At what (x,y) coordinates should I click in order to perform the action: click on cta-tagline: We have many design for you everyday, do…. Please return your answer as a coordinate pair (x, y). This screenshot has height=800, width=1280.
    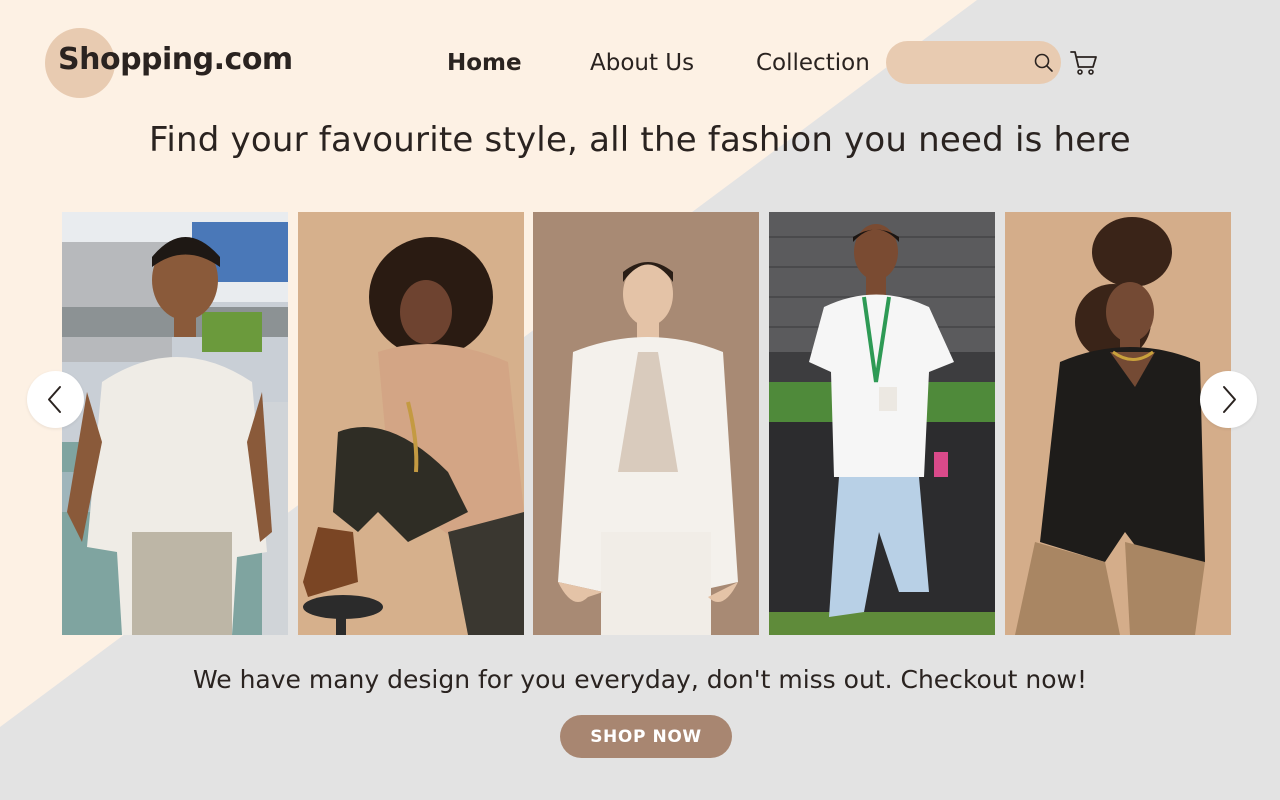
    Looking at the image, I should click on (640, 679).